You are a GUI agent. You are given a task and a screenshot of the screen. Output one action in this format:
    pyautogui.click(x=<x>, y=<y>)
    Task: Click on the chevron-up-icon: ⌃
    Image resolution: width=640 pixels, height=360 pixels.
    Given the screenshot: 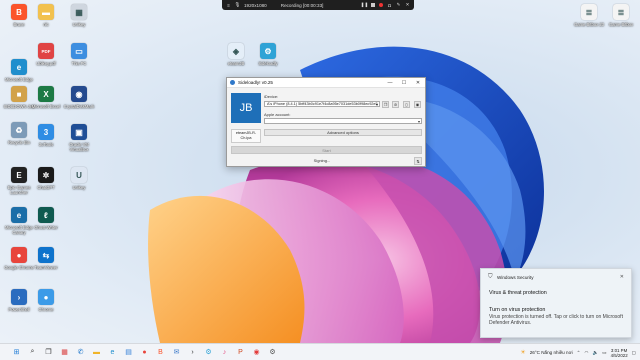 What is the action you would take?
    pyautogui.click(x=579, y=353)
    